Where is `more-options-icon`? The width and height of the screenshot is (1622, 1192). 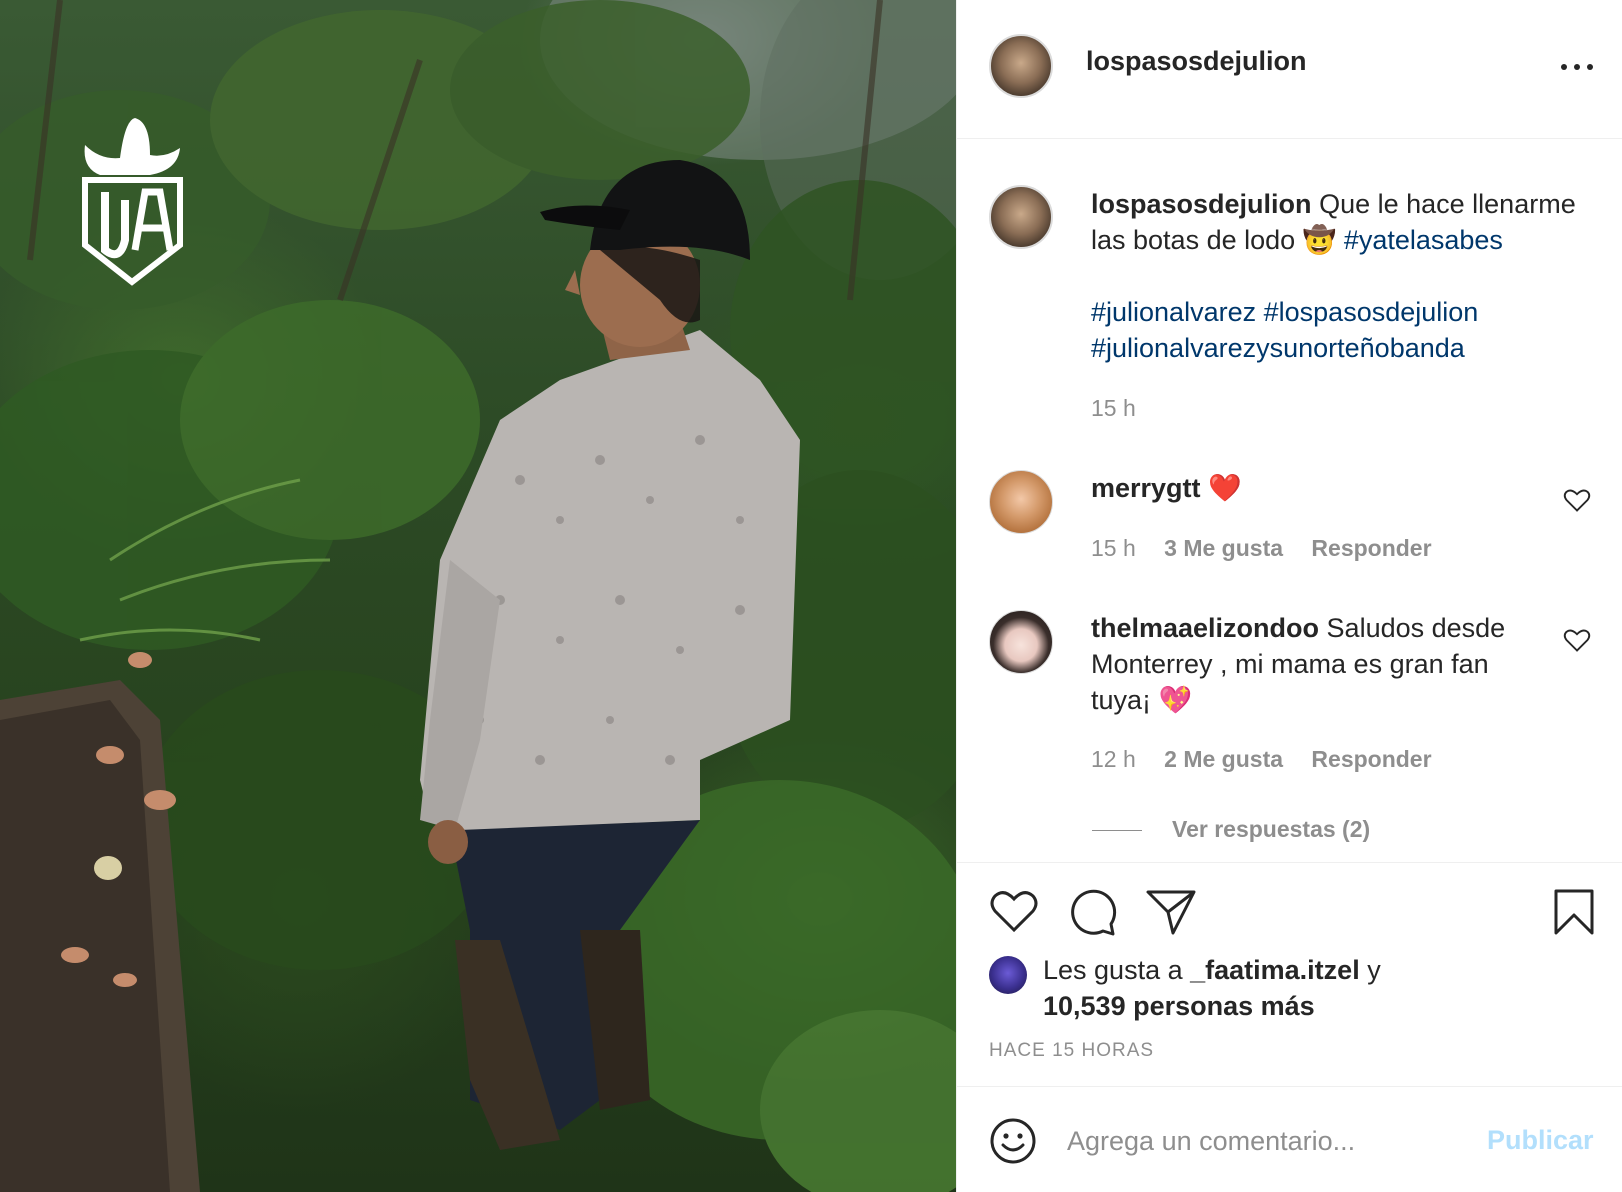 more-options-icon is located at coordinates (1577, 66).